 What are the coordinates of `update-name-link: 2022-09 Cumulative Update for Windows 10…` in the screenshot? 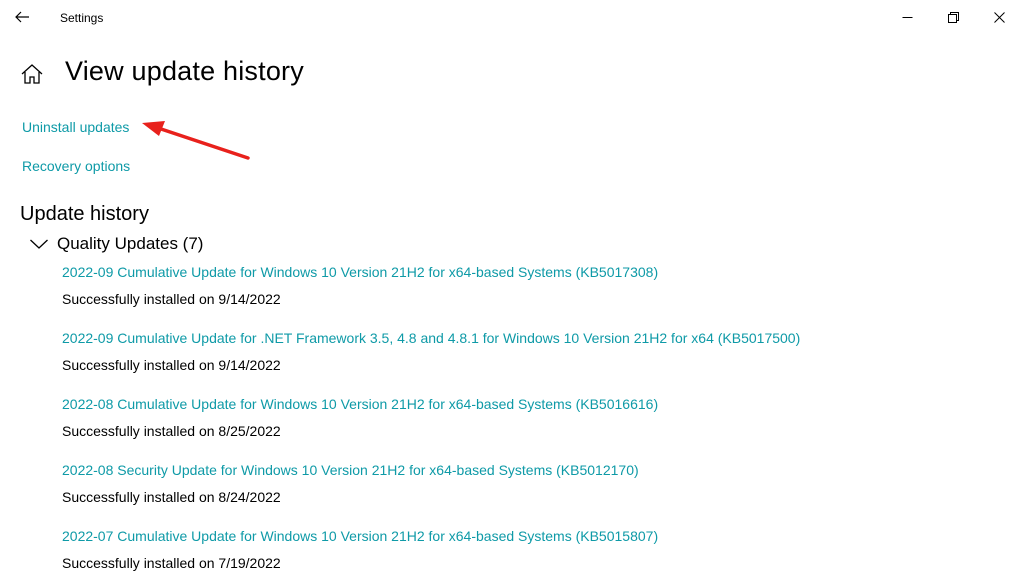 It's located at (360, 272).